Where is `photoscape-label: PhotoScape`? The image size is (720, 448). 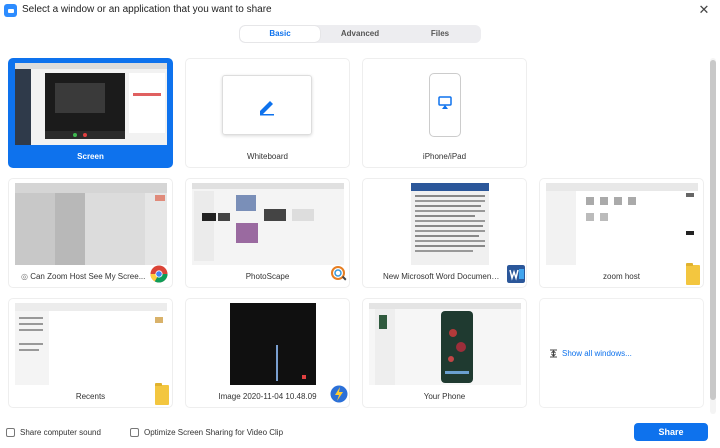
photoscape-label: PhotoScape is located at coordinates (267, 276).